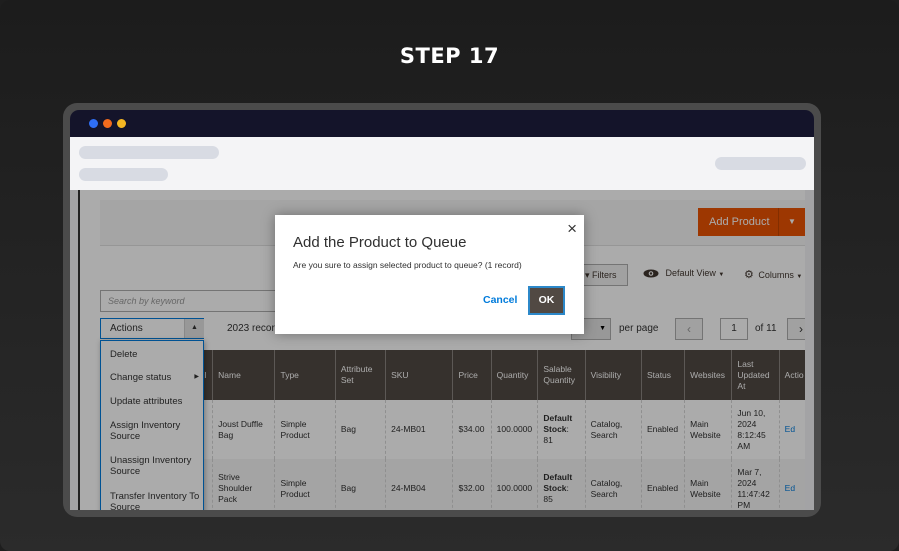  I want to click on window-dot-yellow, so click(121, 123).